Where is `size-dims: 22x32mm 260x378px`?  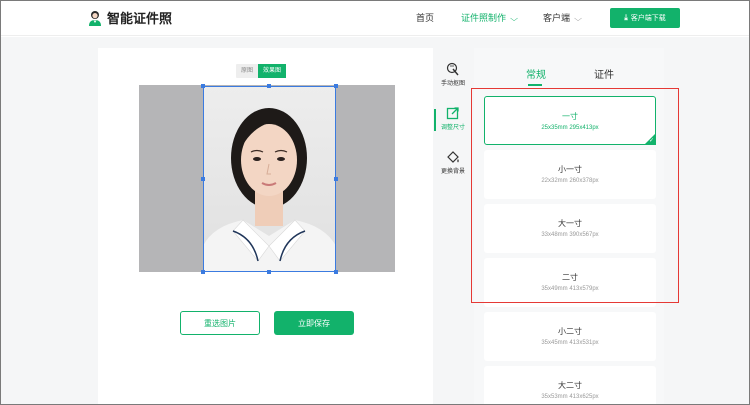 size-dims: 22x32mm 260x378px is located at coordinates (570, 181).